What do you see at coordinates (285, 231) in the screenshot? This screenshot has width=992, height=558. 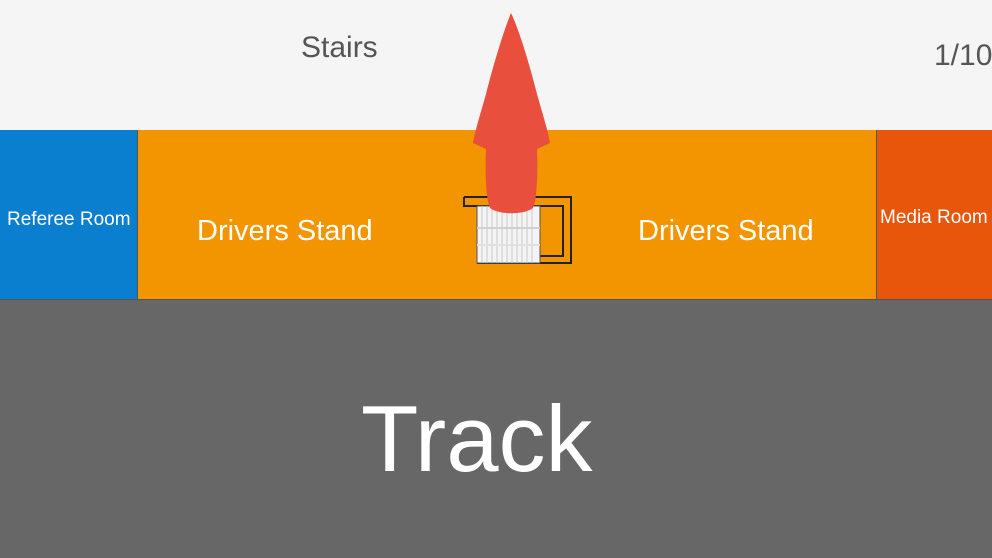 I see `drivers-stand-left-label: Drivers Stand` at bounding box center [285, 231].